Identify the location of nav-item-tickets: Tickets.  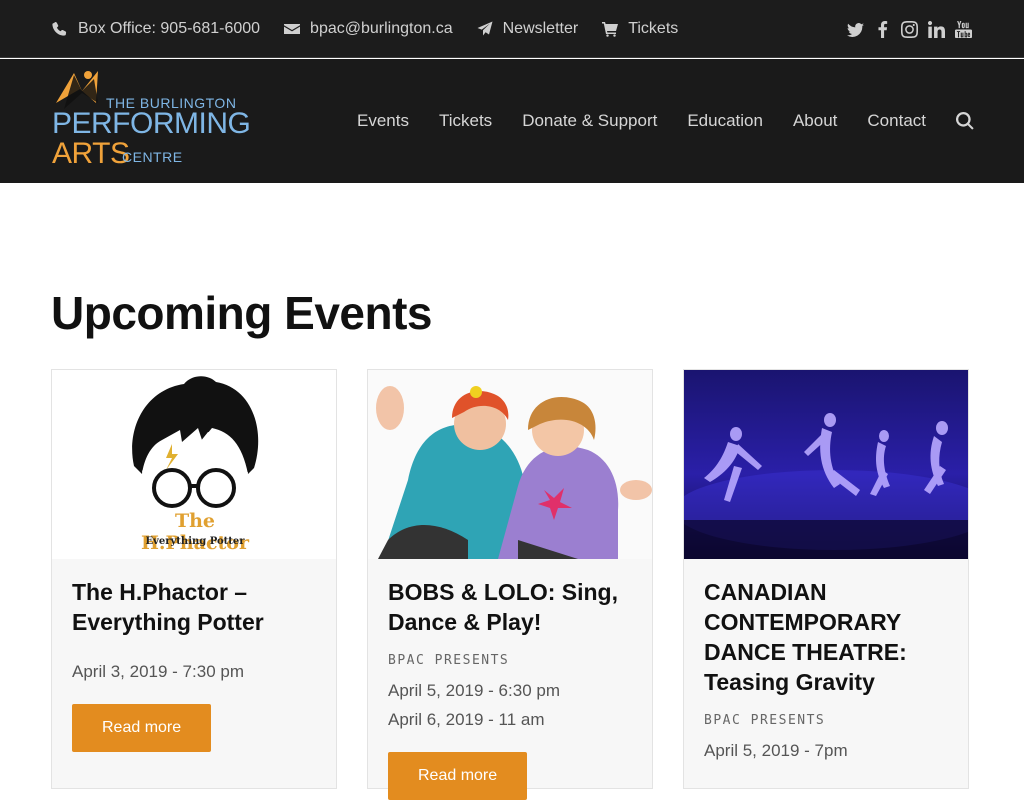
(465, 121).